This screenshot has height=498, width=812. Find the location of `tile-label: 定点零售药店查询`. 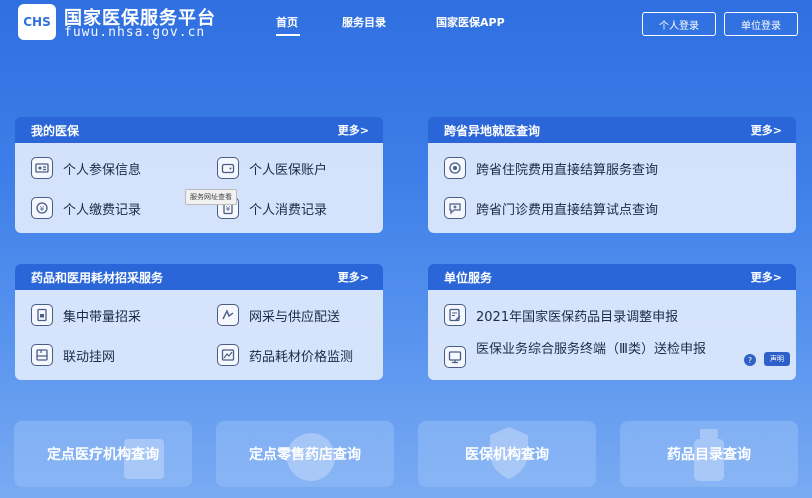

tile-label: 定点零售药店查询 is located at coordinates (305, 455).